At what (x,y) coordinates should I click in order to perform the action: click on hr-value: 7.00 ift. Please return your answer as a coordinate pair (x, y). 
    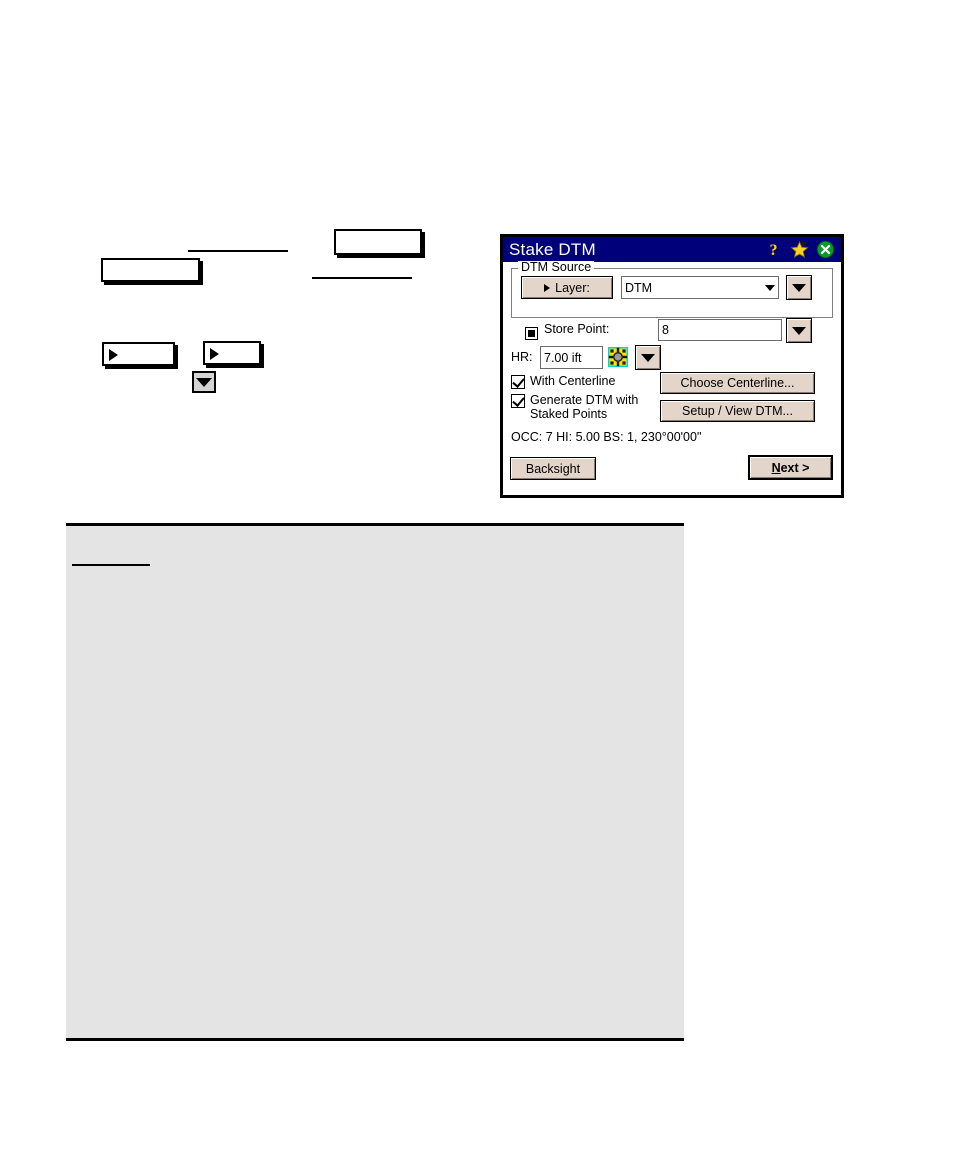
    Looking at the image, I should click on (563, 357).